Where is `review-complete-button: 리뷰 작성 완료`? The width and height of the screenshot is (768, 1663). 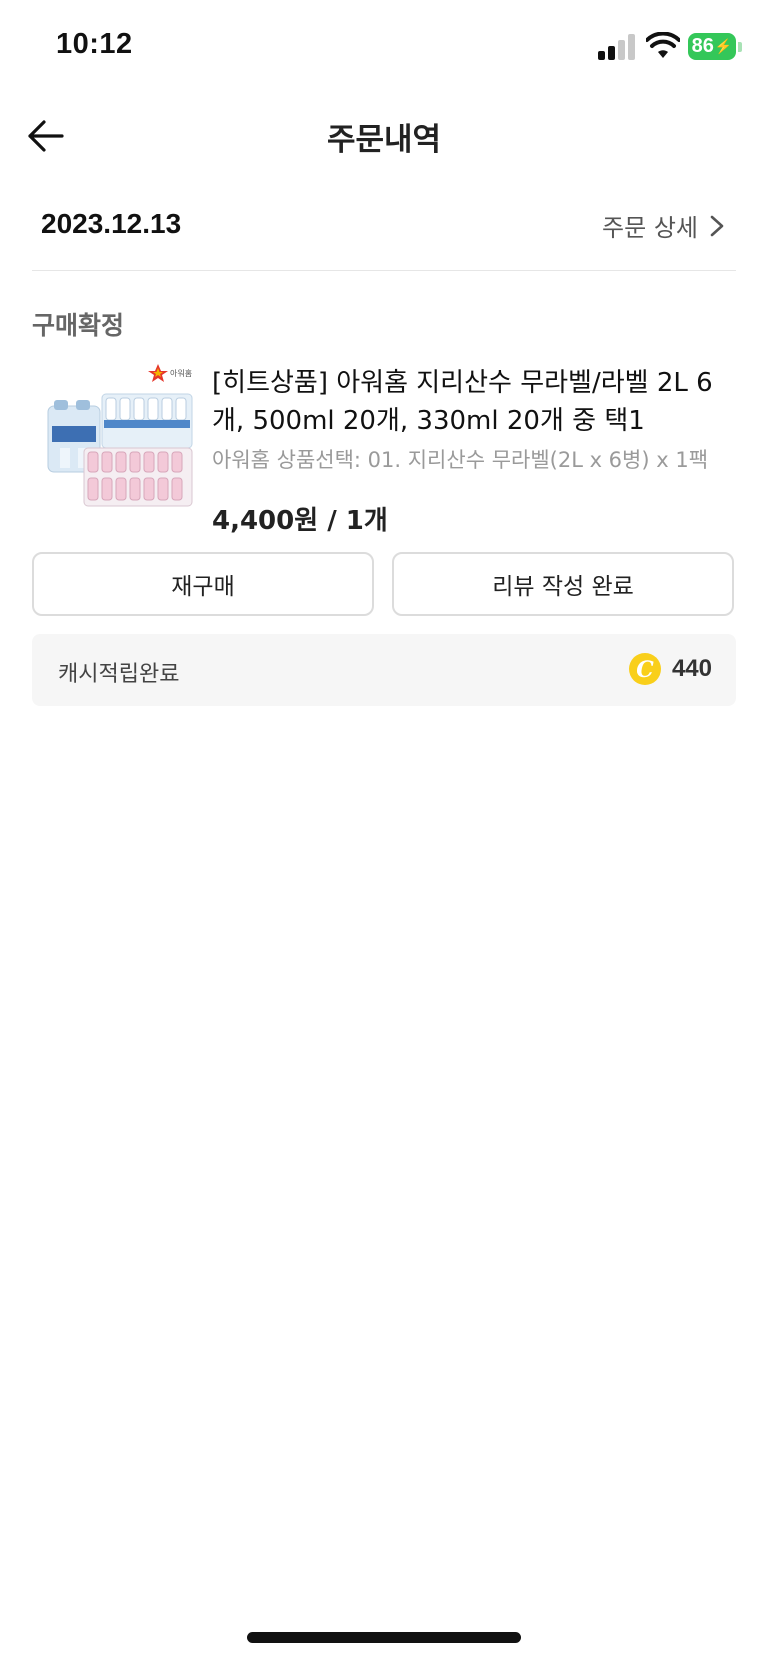 review-complete-button: 리뷰 작성 완료 is located at coordinates (563, 584).